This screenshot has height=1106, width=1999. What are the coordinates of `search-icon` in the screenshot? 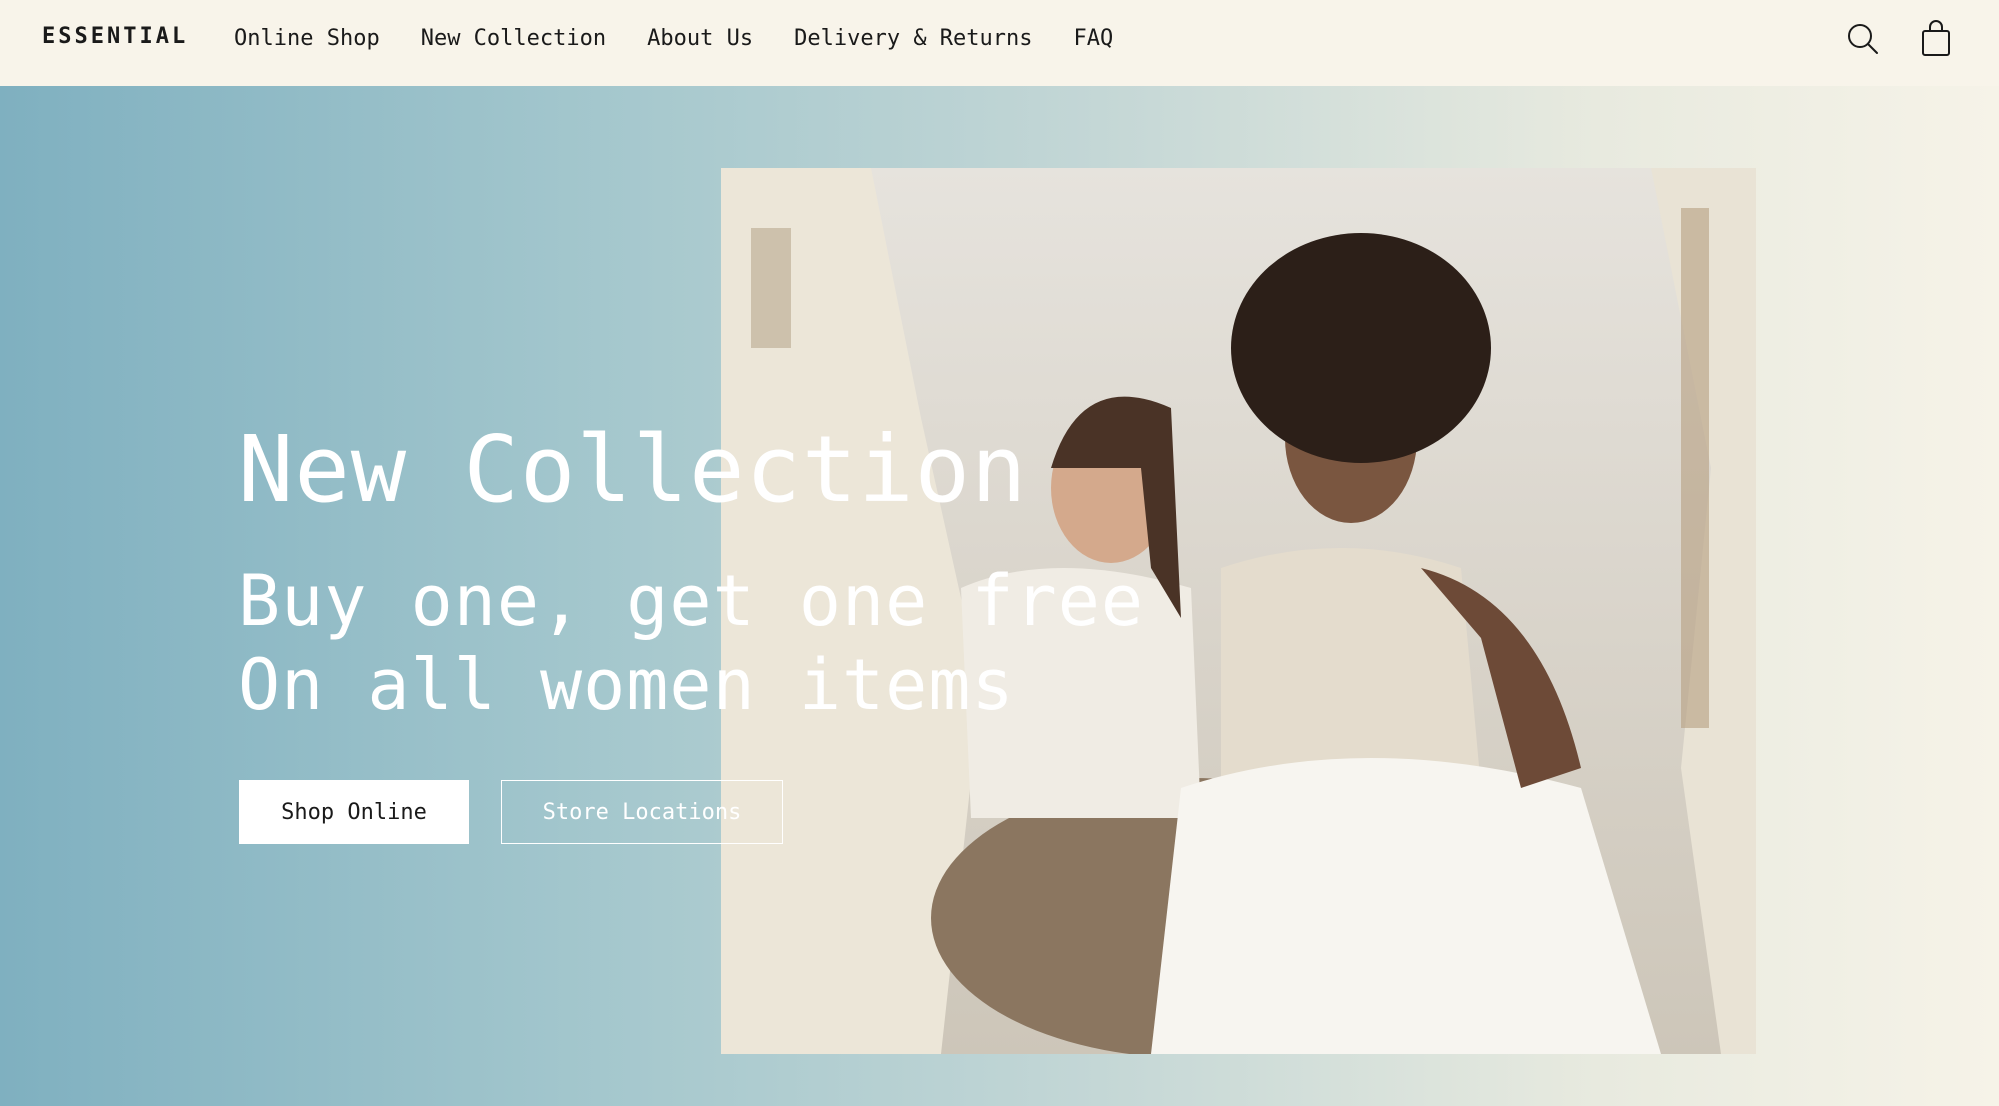 It's located at (1863, 39).